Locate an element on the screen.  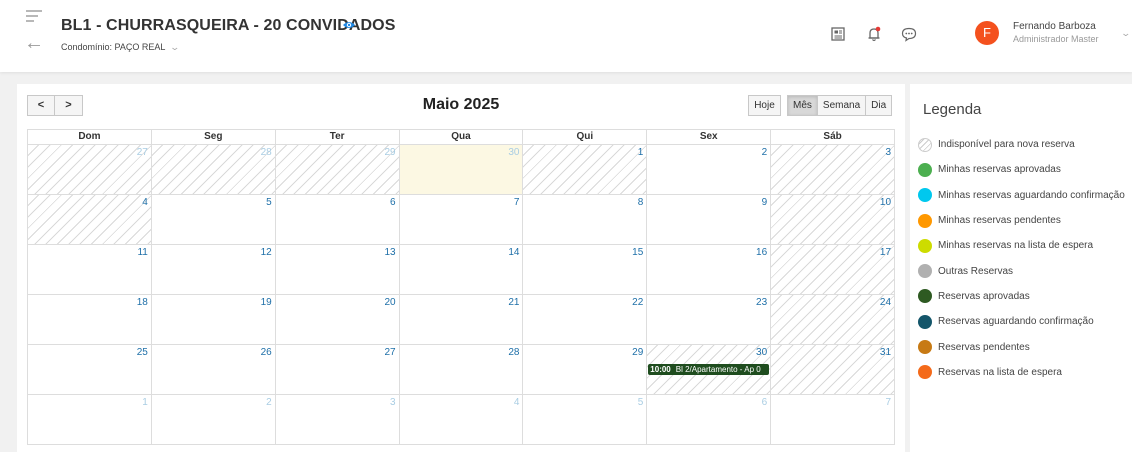
legend-item: Minhas reservas na lista de espera is located at coordinates (1021, 245).